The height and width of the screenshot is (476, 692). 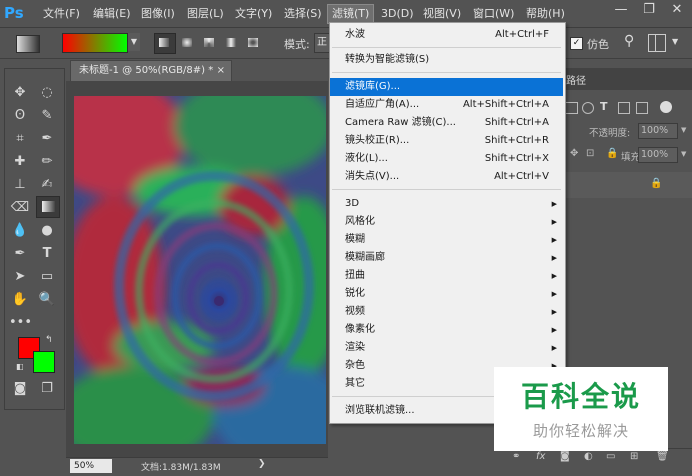 I want to click on status-menu-arrow-icon: ❯, so click(x=262, y=464).